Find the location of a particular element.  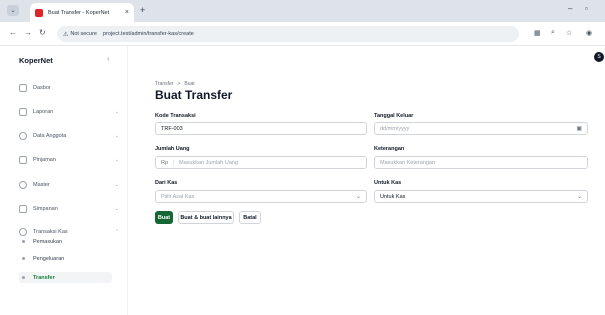

cash-icon is located at coordinates (23, 232).